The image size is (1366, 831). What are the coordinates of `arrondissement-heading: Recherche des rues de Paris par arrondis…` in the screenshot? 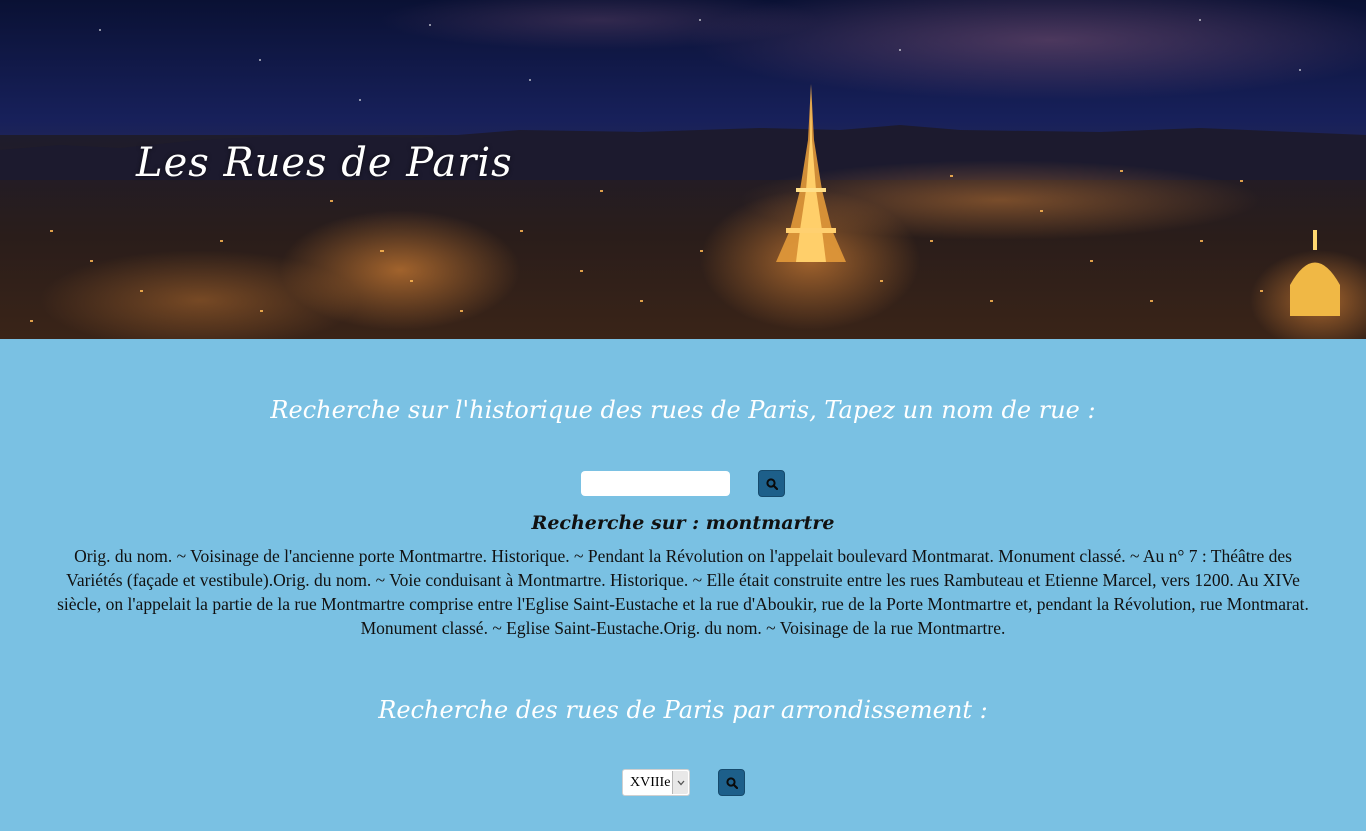 It's located at (683, 710).